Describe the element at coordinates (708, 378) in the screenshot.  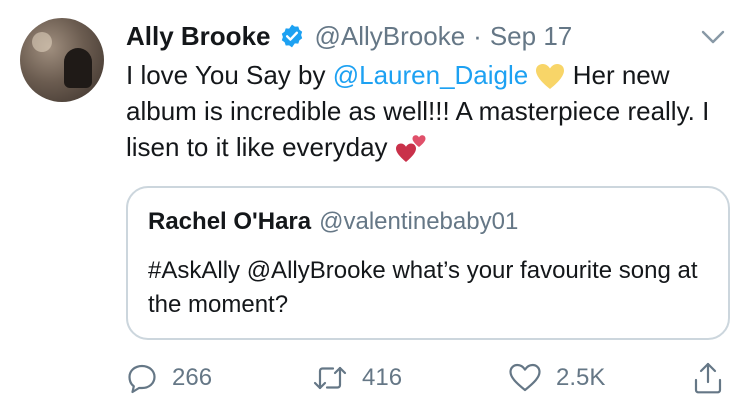
I see `share-icon` at that location.